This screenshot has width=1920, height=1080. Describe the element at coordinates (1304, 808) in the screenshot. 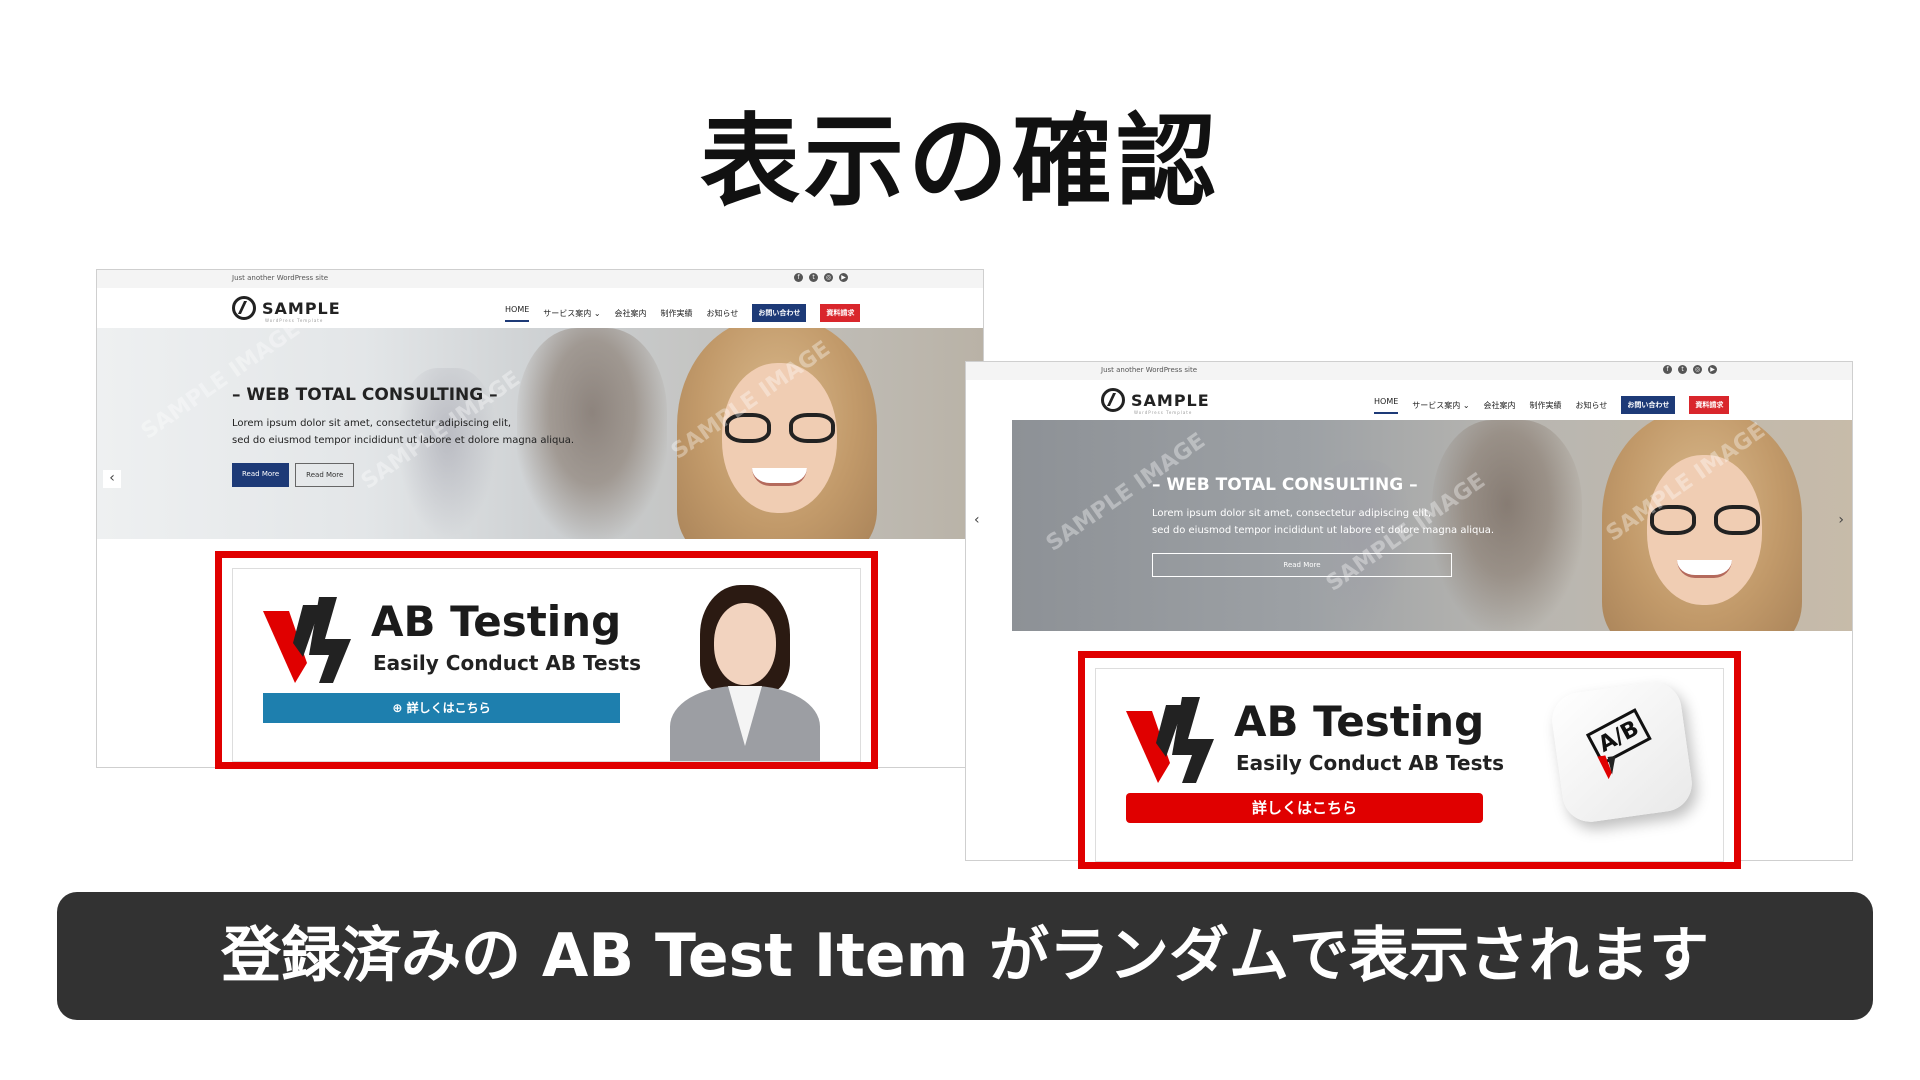

I see `details-button: 詳しくはこちら` at that location.